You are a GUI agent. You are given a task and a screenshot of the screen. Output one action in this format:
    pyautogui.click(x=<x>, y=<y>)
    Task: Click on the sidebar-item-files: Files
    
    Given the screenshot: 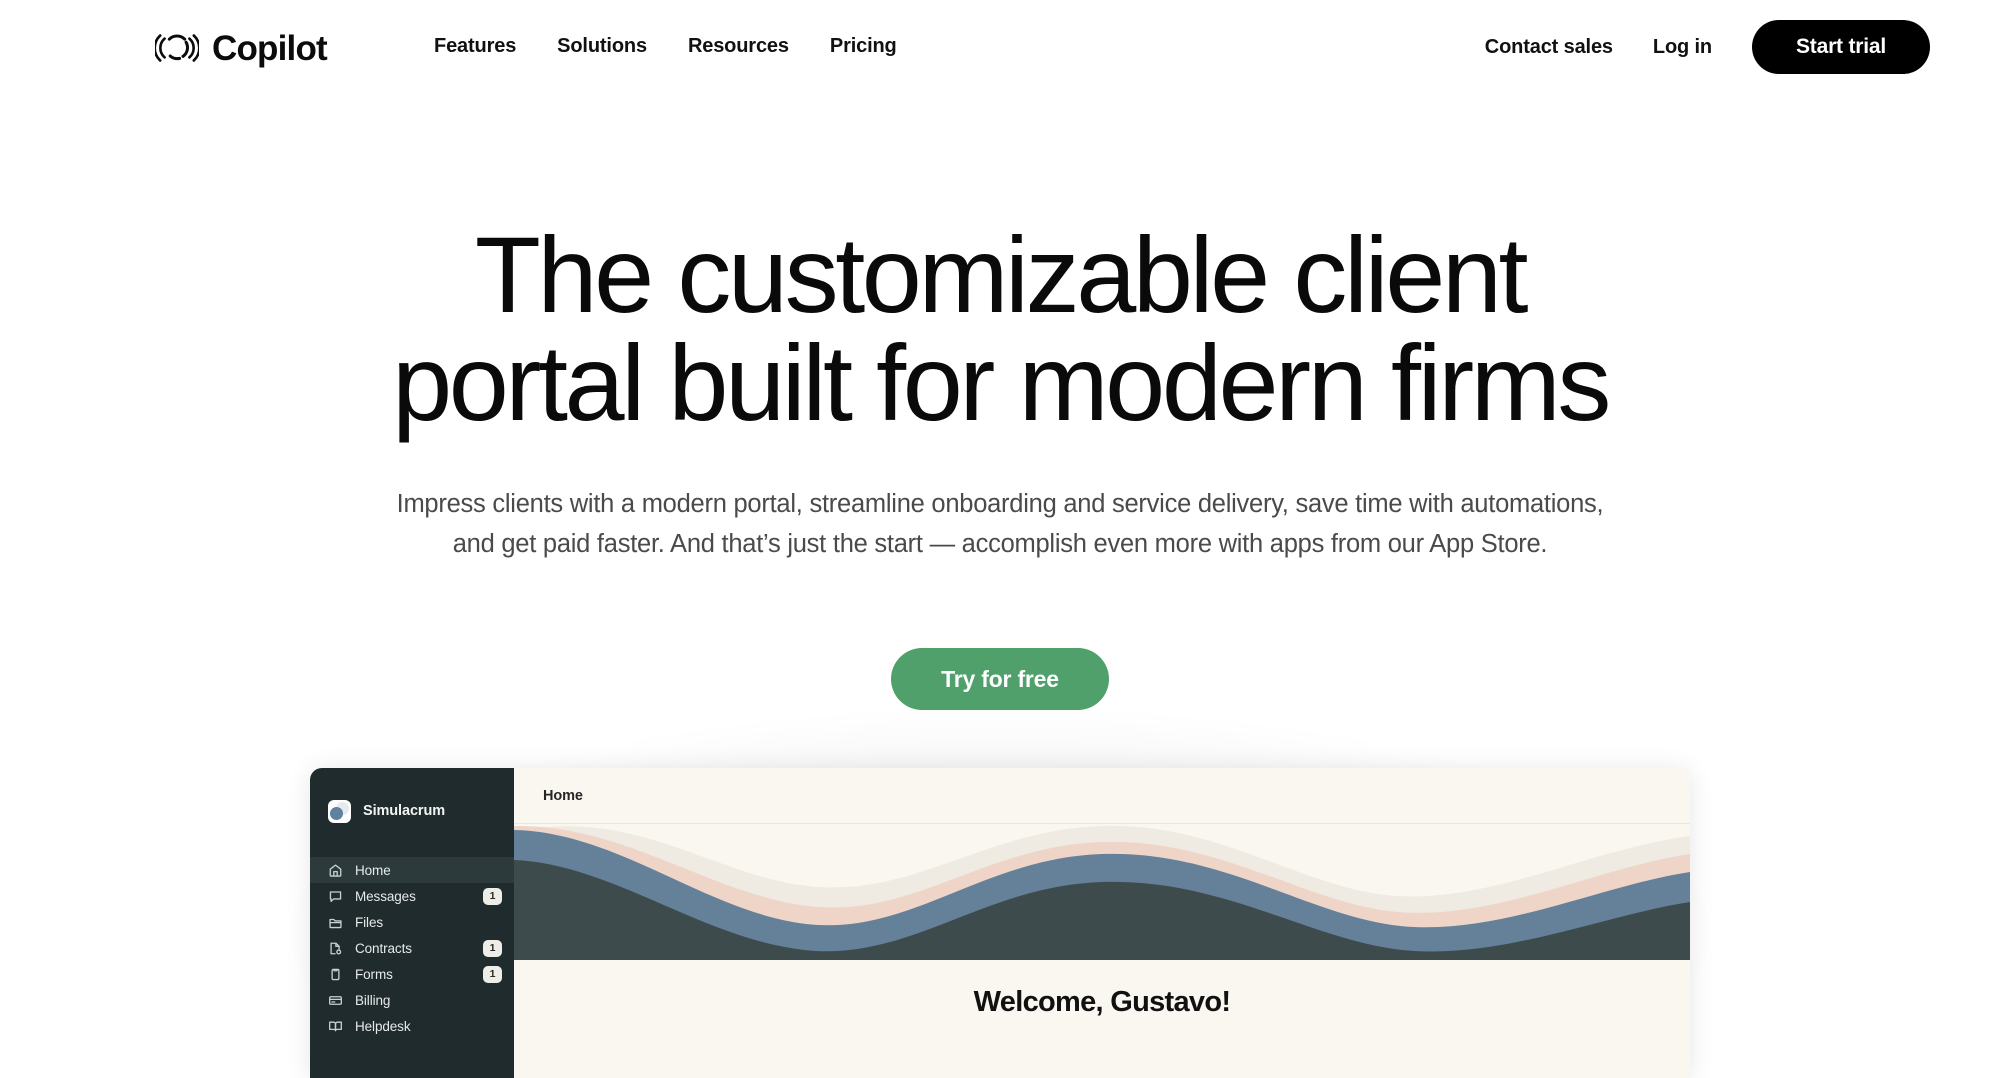 What is the action you would take?
    pyautogui.click(x=412, y=922)
    